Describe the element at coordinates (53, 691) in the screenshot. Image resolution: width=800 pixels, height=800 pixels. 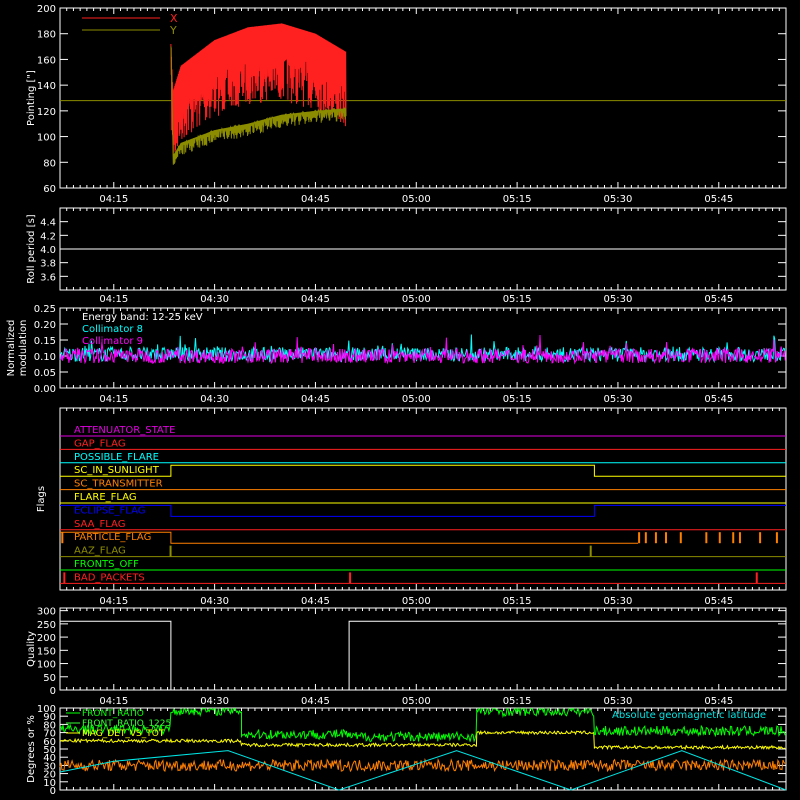
I see `y-tick-label: 0` at that location.